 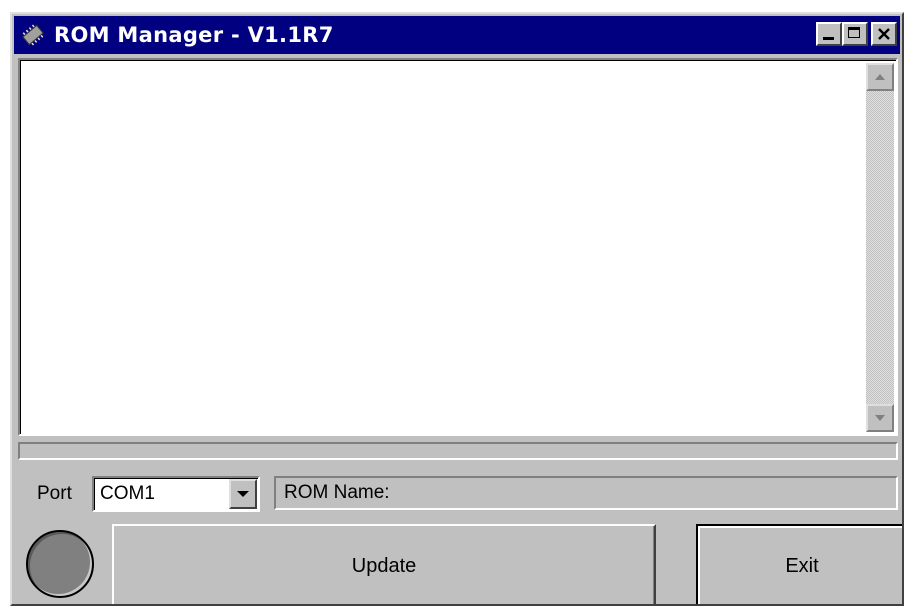 I want to click on exit-button: Exit, so click(x=799, y=564).